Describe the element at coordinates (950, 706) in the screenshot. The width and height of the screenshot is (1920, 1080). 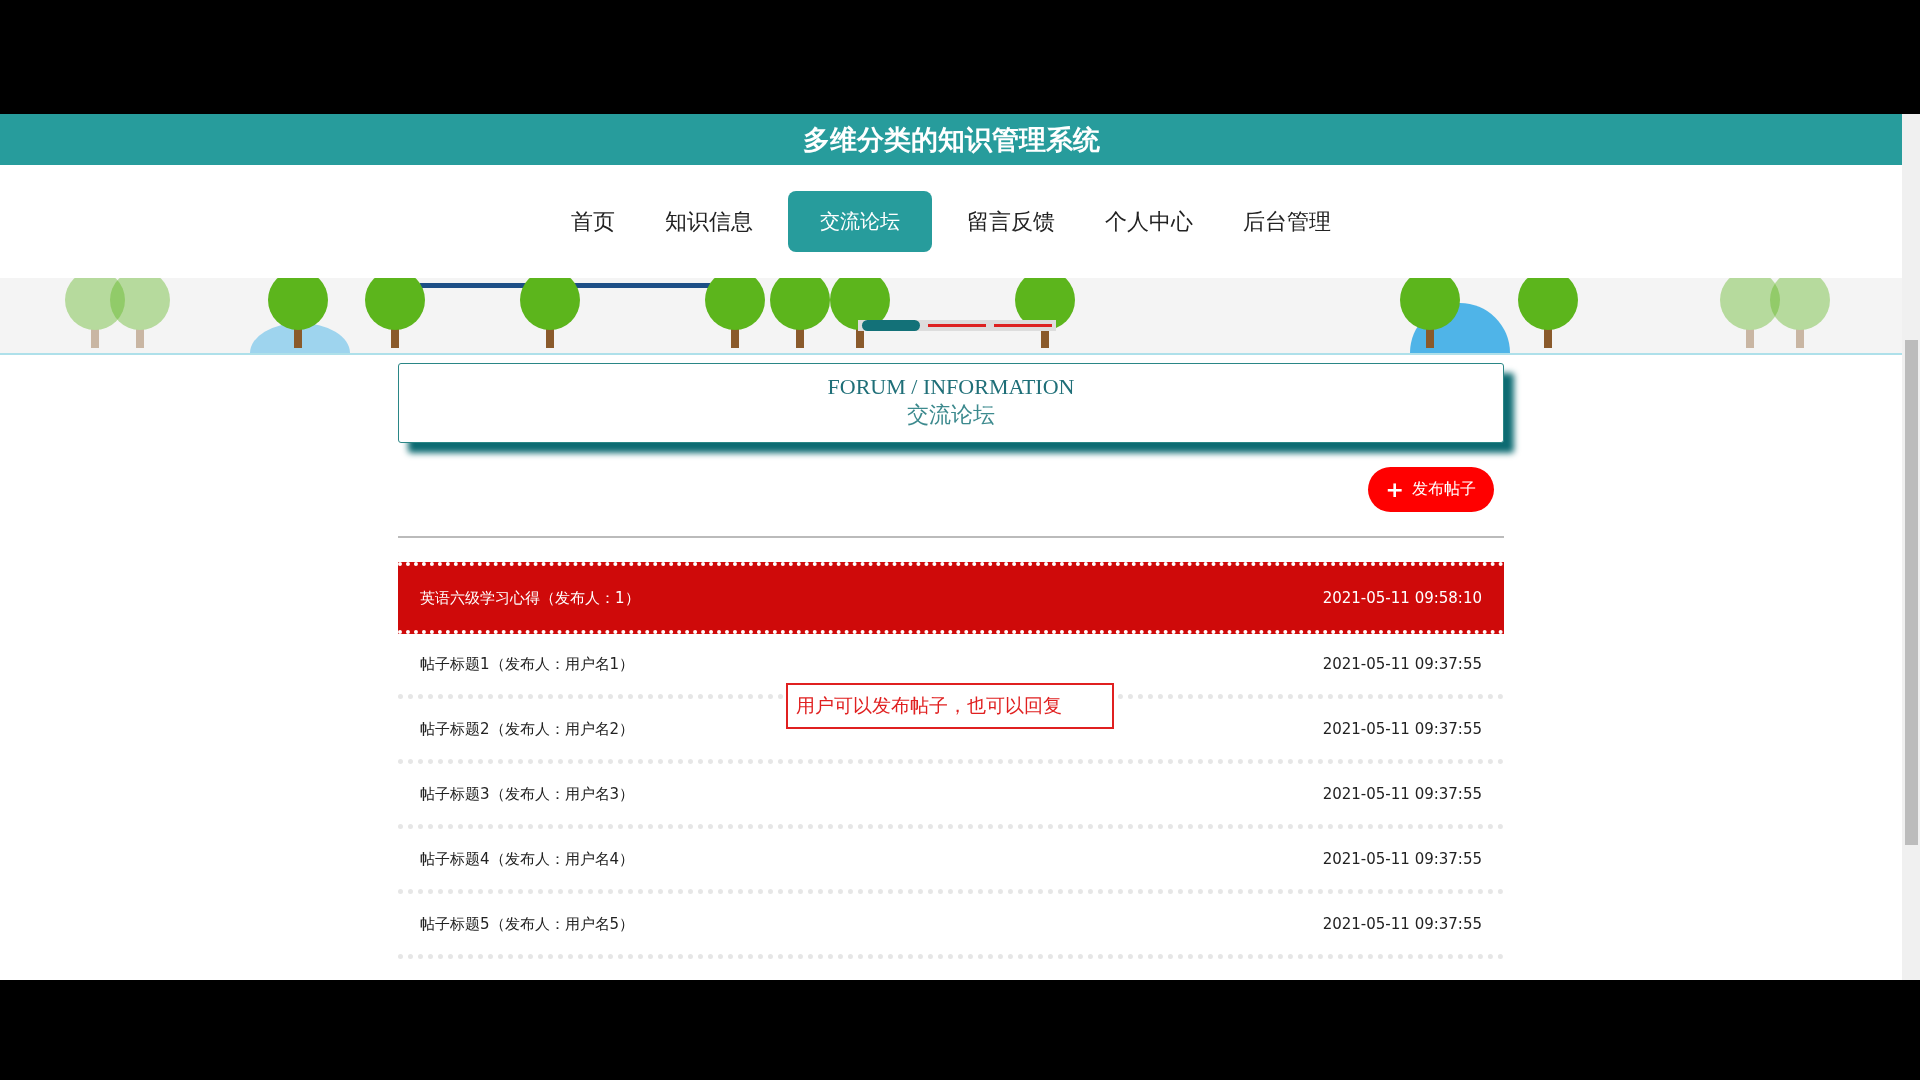
I see `annotation-text-box: 用户可以发布帖子，也可以回复` at that location.